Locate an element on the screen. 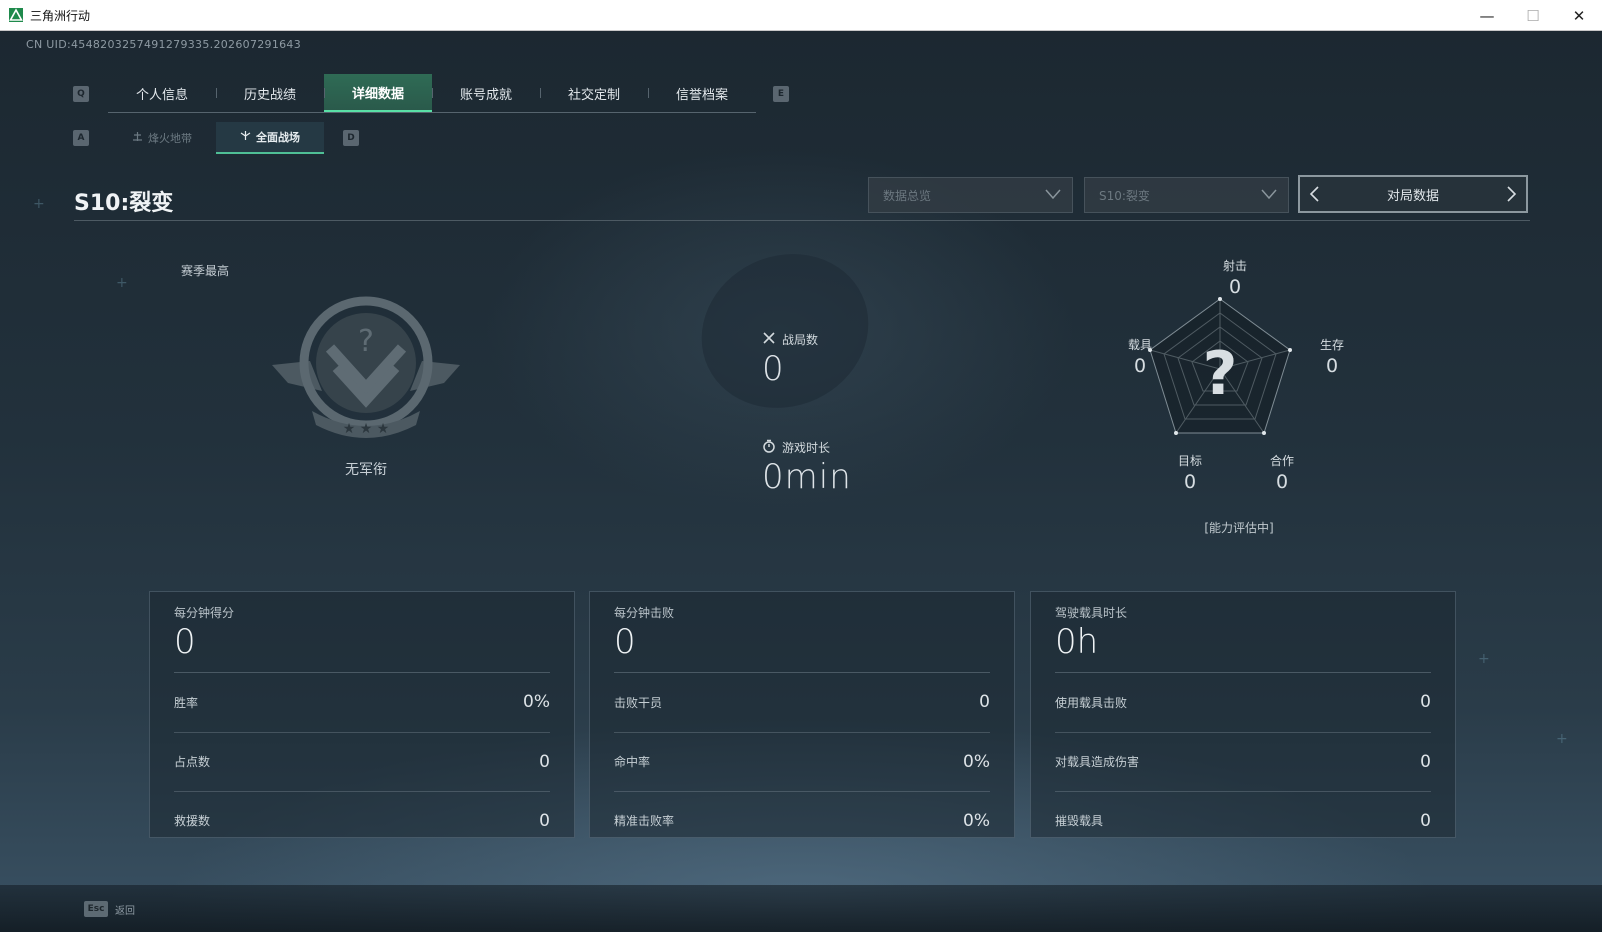 The width and height of the screenshot is (1602, 932). radar-teamwork-value: 0 is located at coordinates (1282, 482).